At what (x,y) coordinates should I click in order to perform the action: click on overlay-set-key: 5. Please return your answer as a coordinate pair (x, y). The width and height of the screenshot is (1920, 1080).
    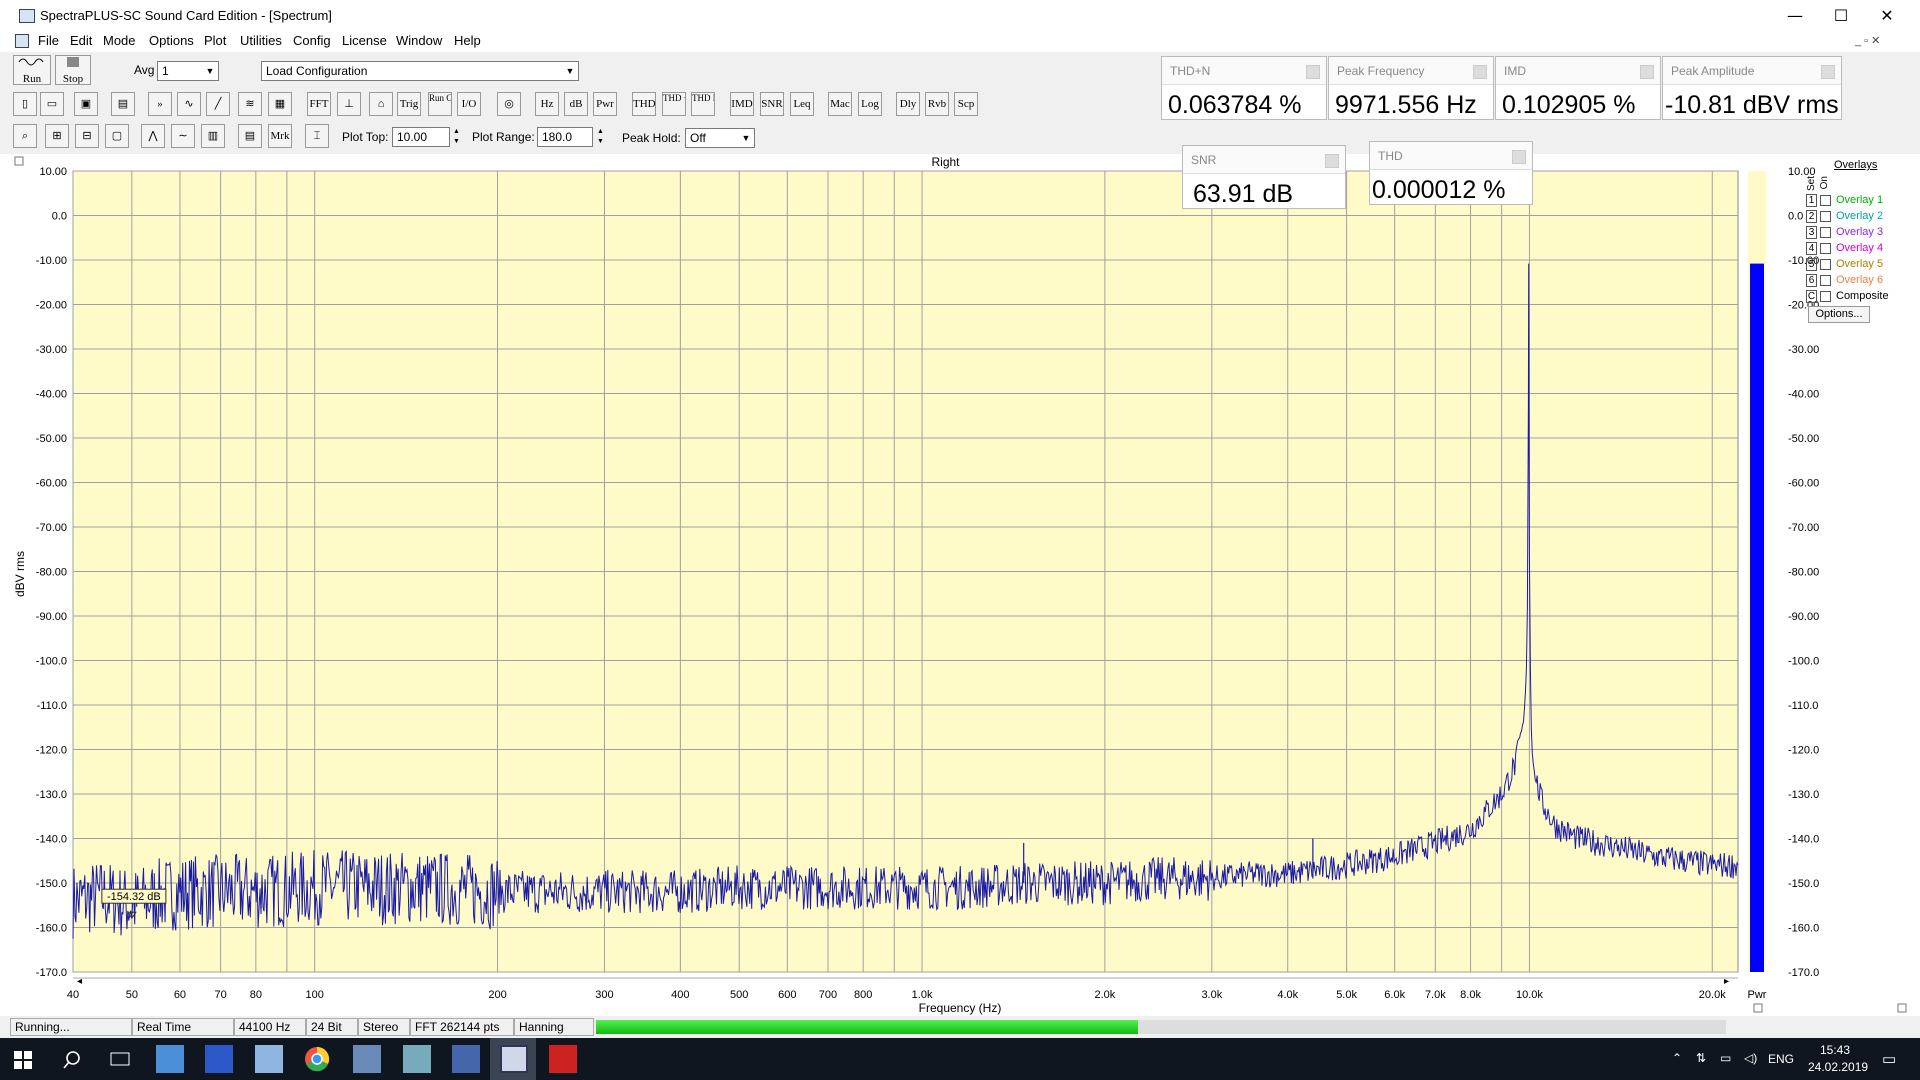
    Looking at the image, I should click on (1811, 264).